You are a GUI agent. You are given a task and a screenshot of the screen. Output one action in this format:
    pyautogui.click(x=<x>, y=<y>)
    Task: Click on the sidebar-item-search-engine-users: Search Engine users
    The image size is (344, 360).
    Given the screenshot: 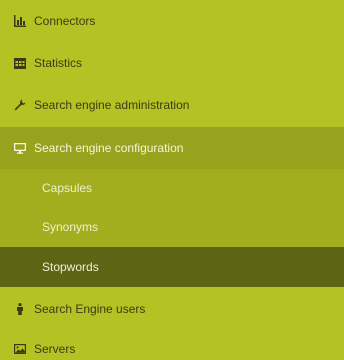 What is the action you would take?
    pyautogui.click(x=172, y=309)
    